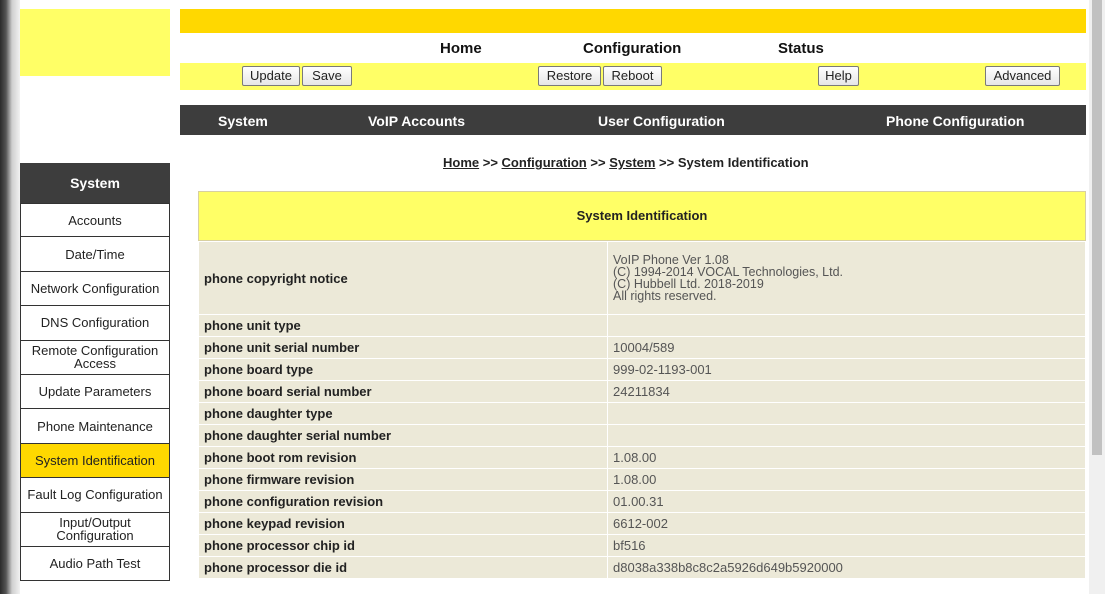  I want to click on table-row: phone unit serial number 10004/589, so click(642, 347).